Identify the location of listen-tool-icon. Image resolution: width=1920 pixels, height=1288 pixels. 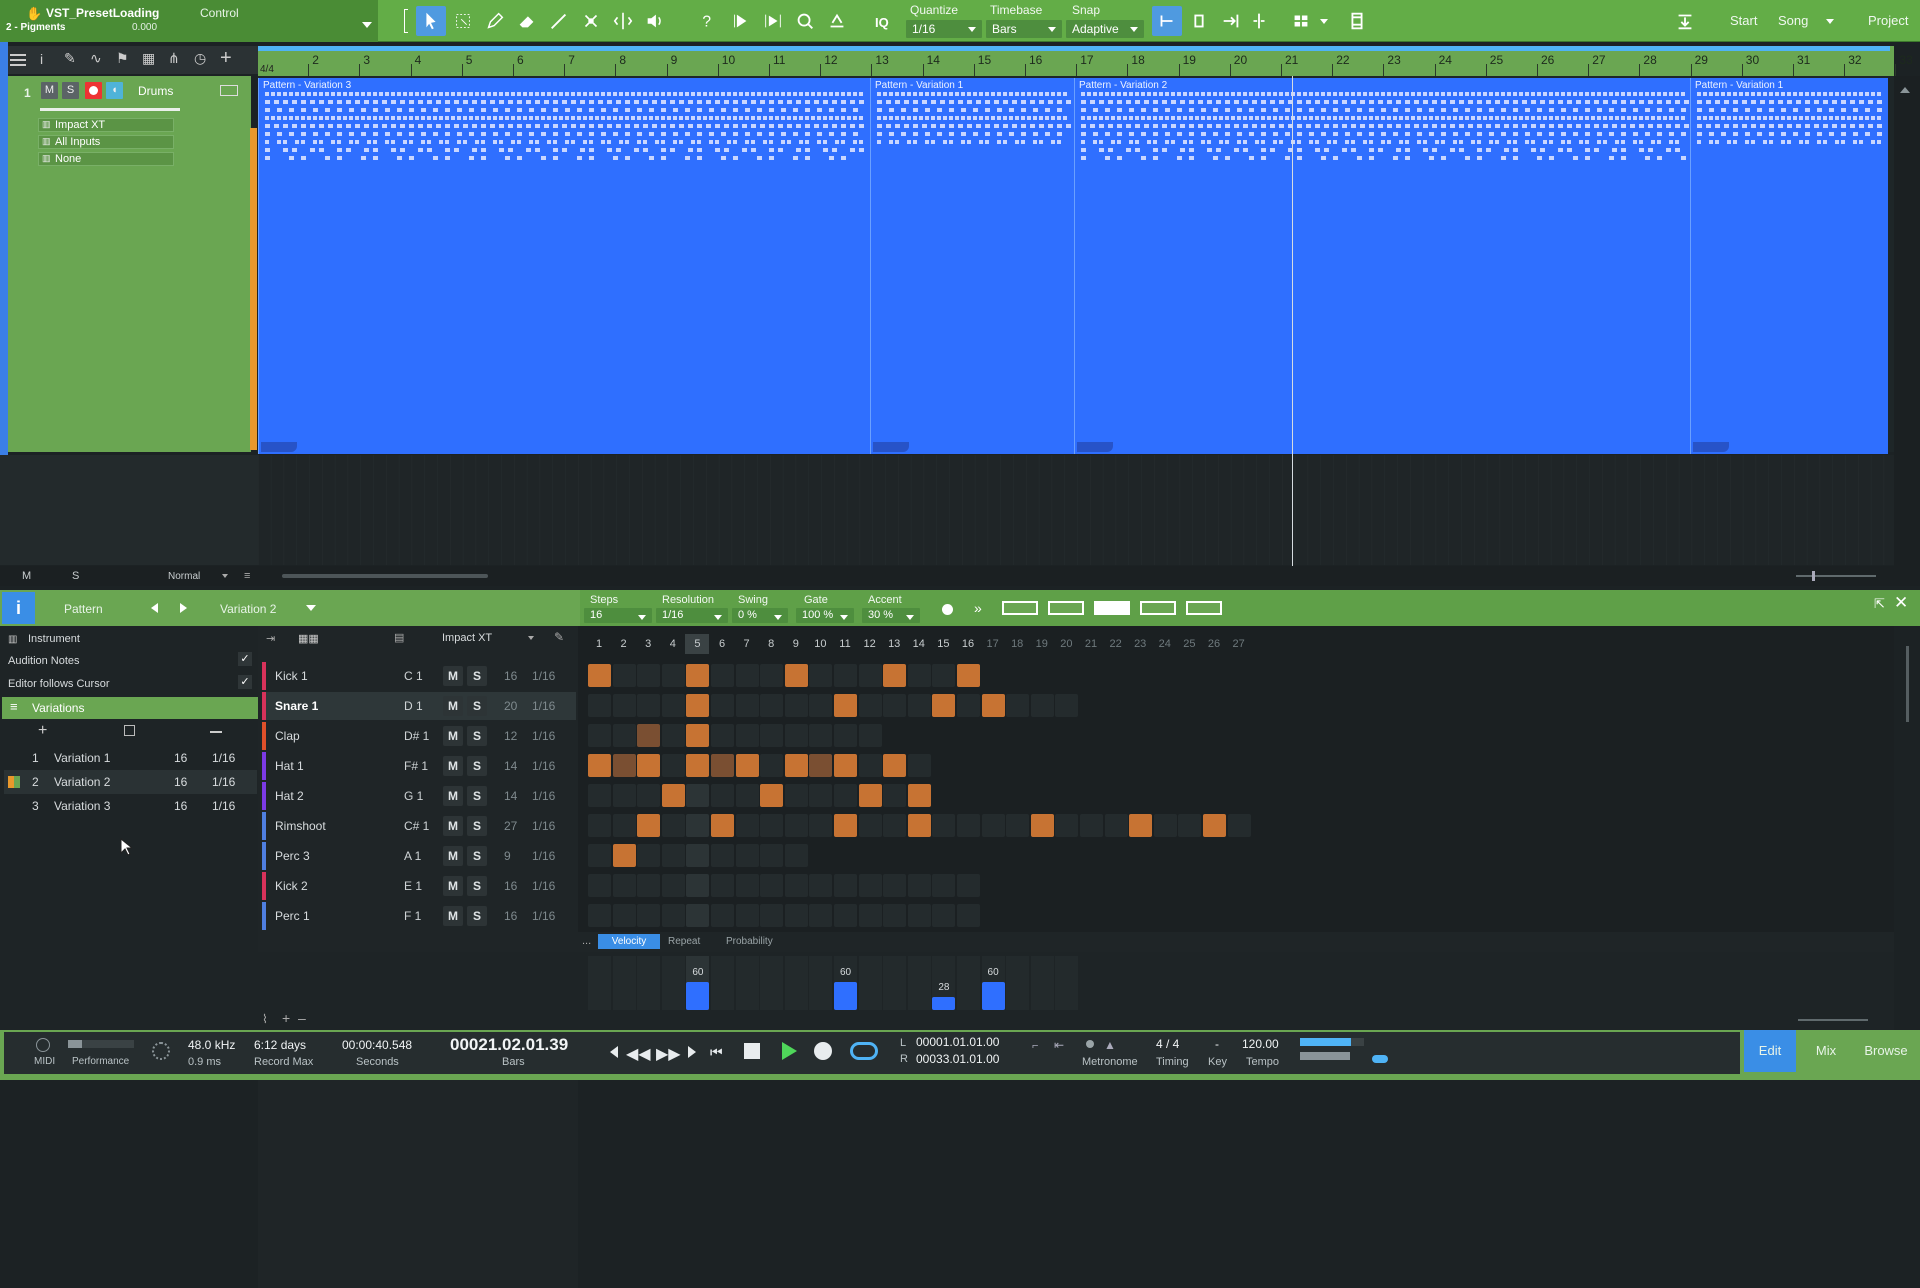
(655, 21).